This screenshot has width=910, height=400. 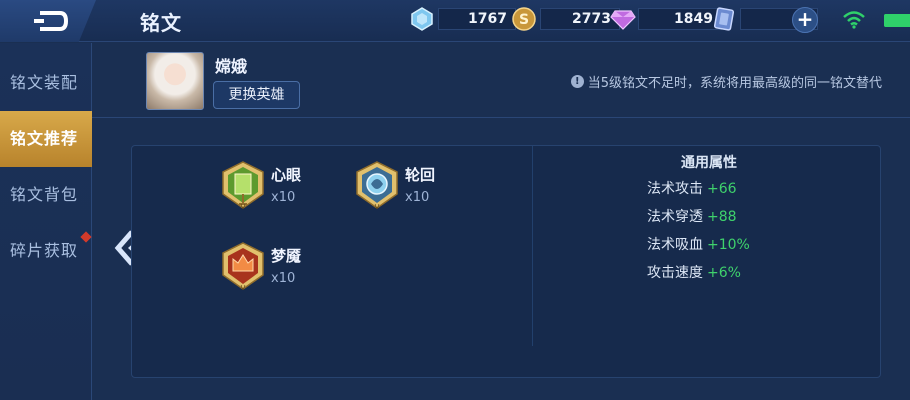 I want to click on battery-icon, so click(x=897, y=20).